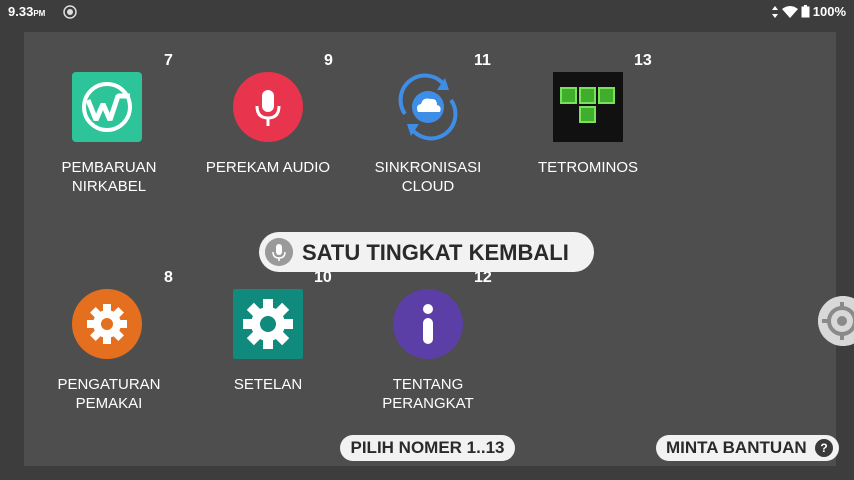 Image resolution: width=854 pixels, height=480 pixels. I want to click on app-label: PENGATURAN PEMAKAI, so click(109, 394).